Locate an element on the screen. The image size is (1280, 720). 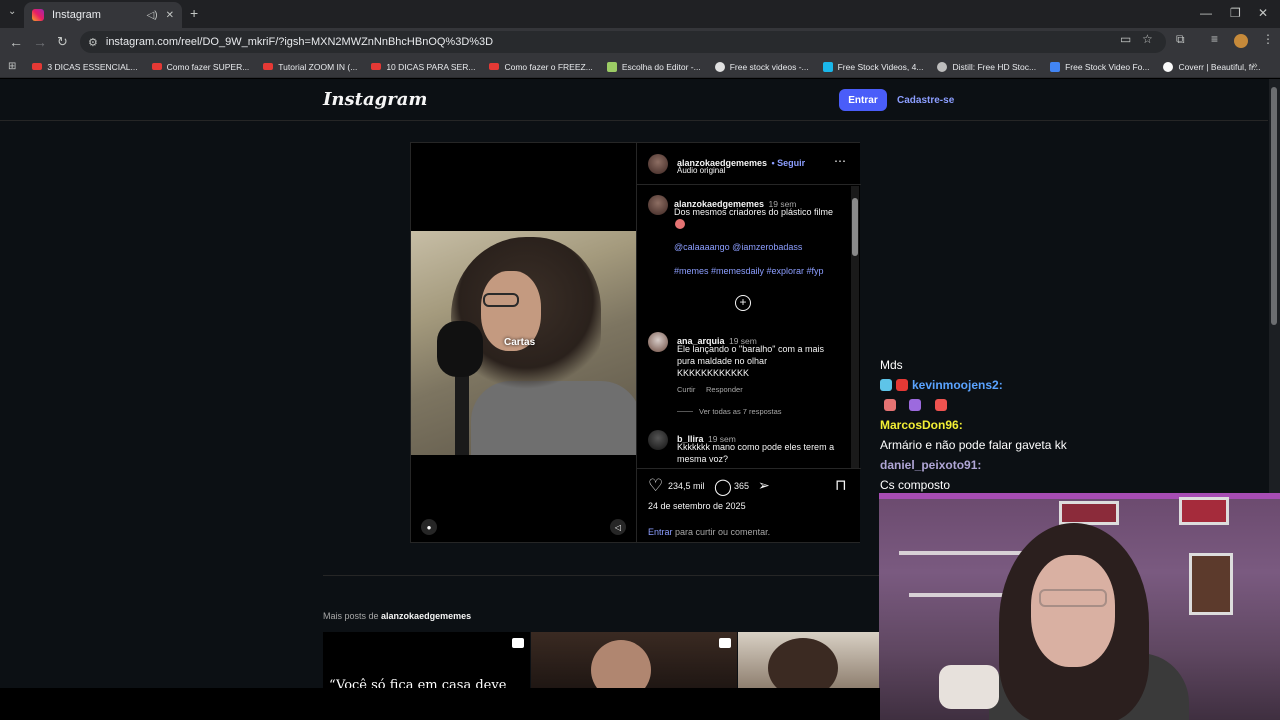
tagged-user-icon: ● is located at coordinates (429, 527).